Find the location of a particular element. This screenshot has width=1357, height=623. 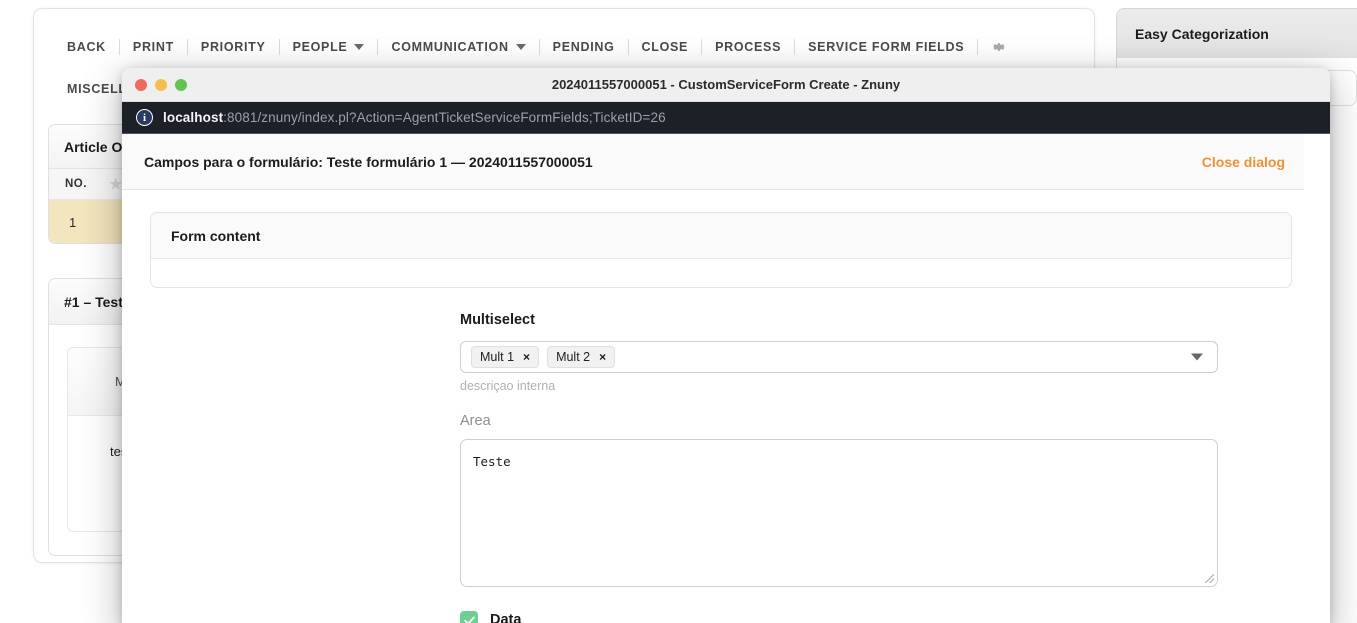

column-header-no: NO. is located at coordinates (76, 184).